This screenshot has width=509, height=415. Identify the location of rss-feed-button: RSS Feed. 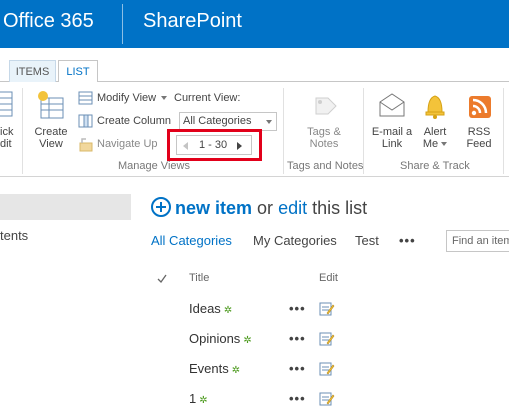
(479, 120).